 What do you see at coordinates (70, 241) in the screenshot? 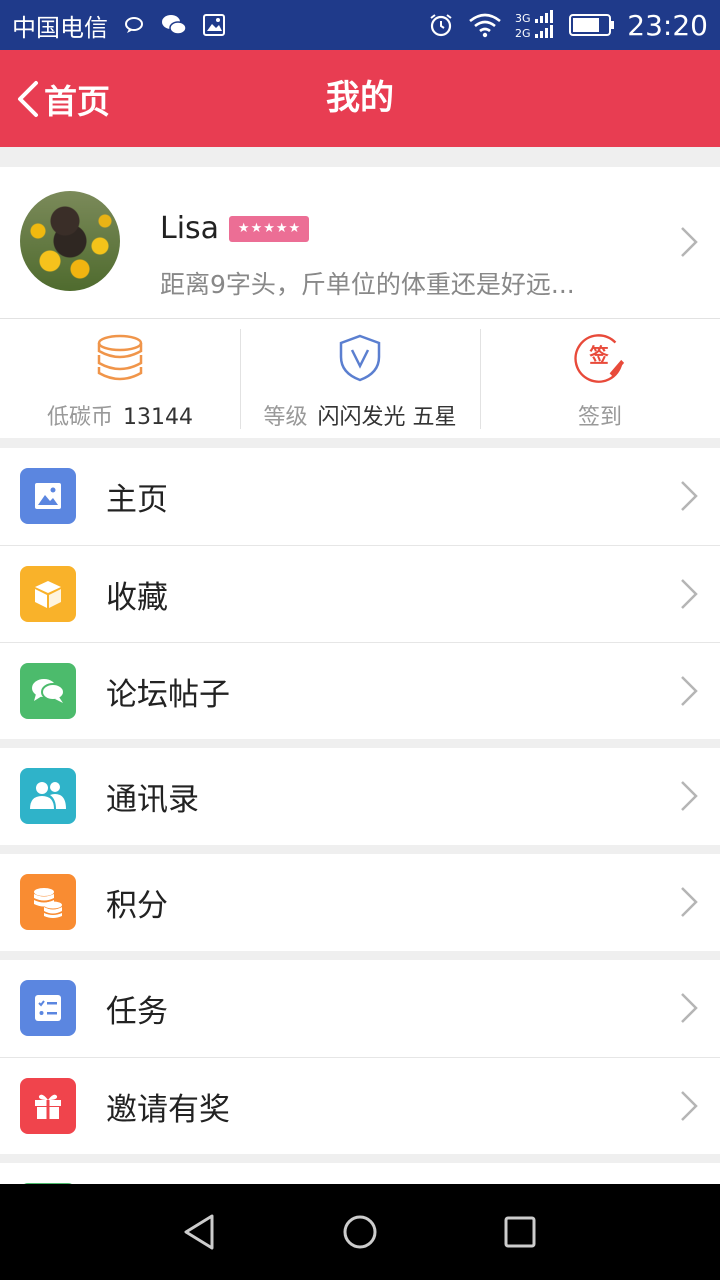
I see `avatar` at bounding box center [70, 241].